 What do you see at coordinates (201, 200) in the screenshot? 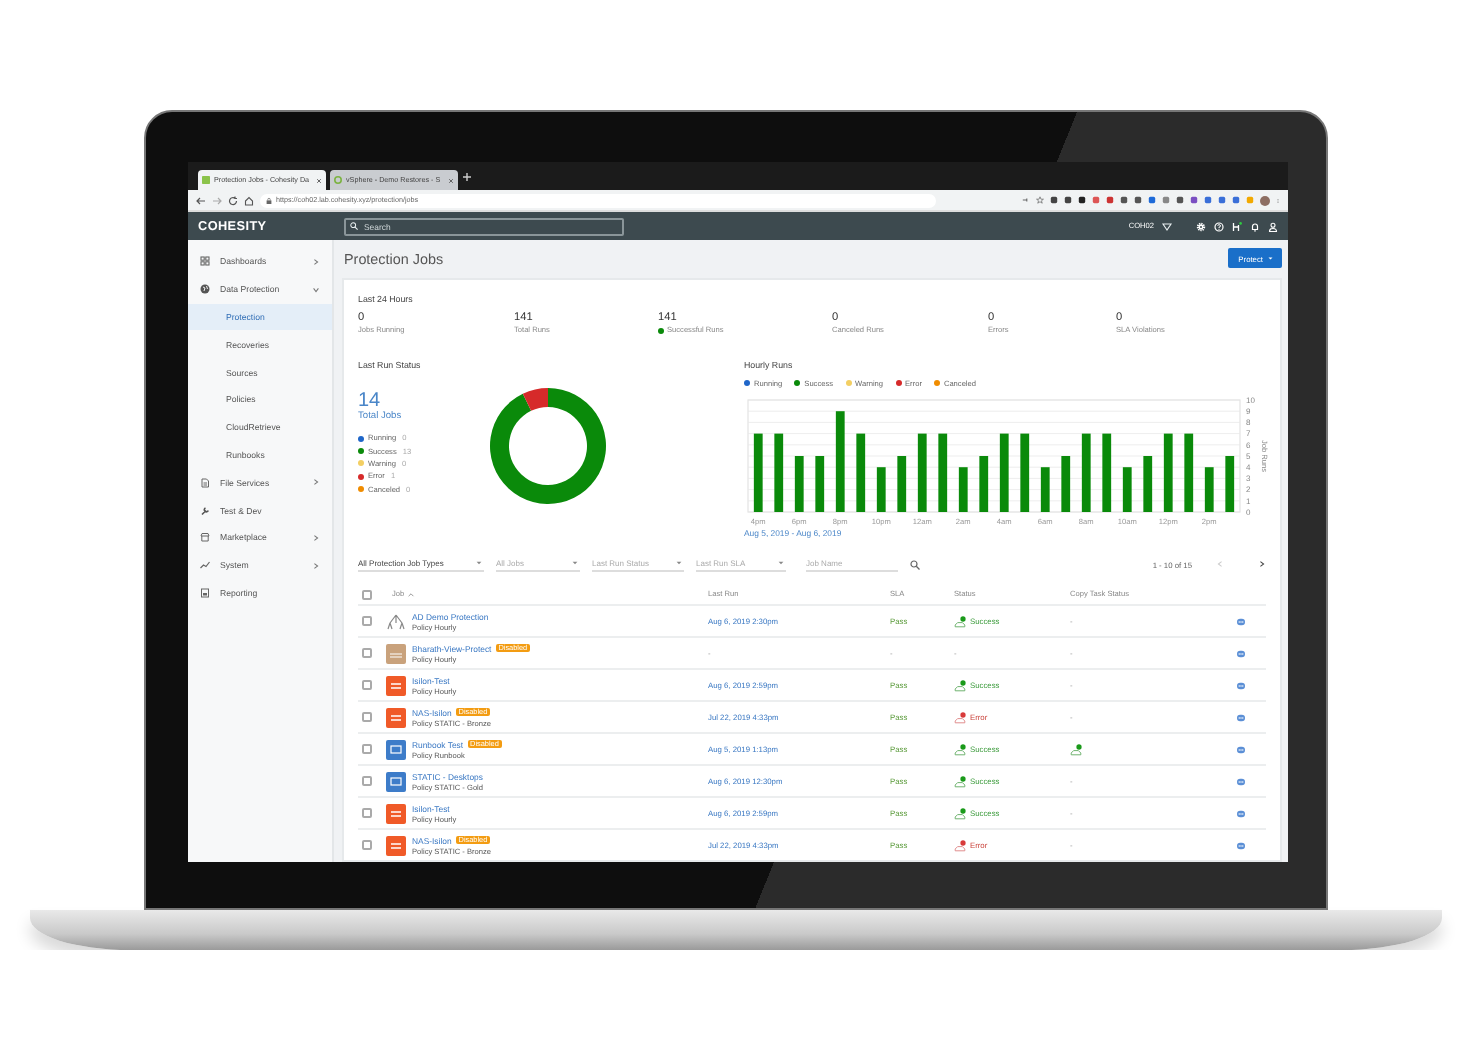
I see `back-icon` at bounding box center [201, 200].